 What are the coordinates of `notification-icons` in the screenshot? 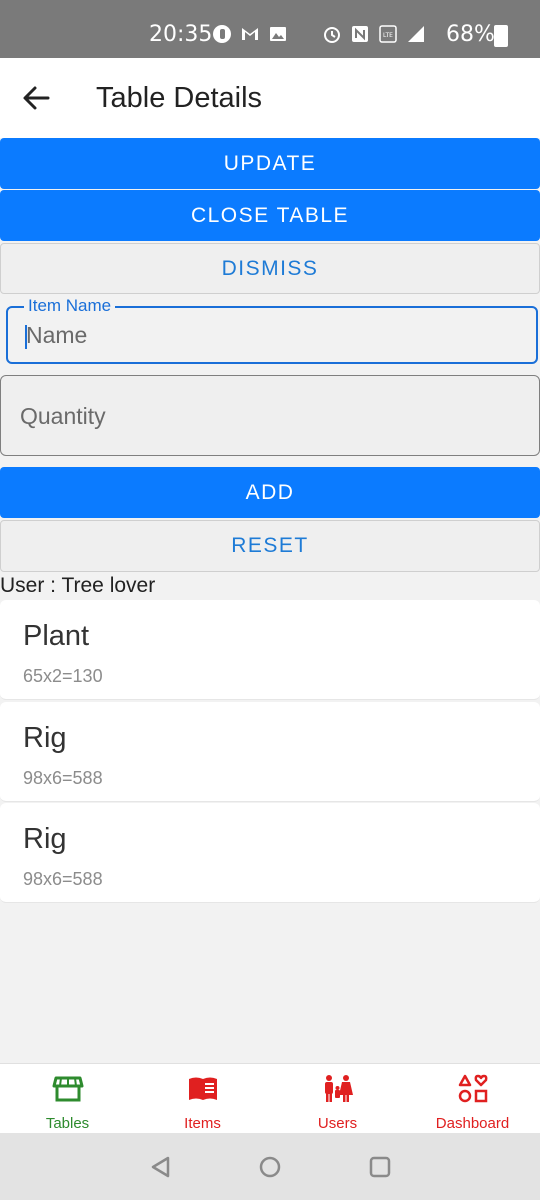 It's located at (250, 34).